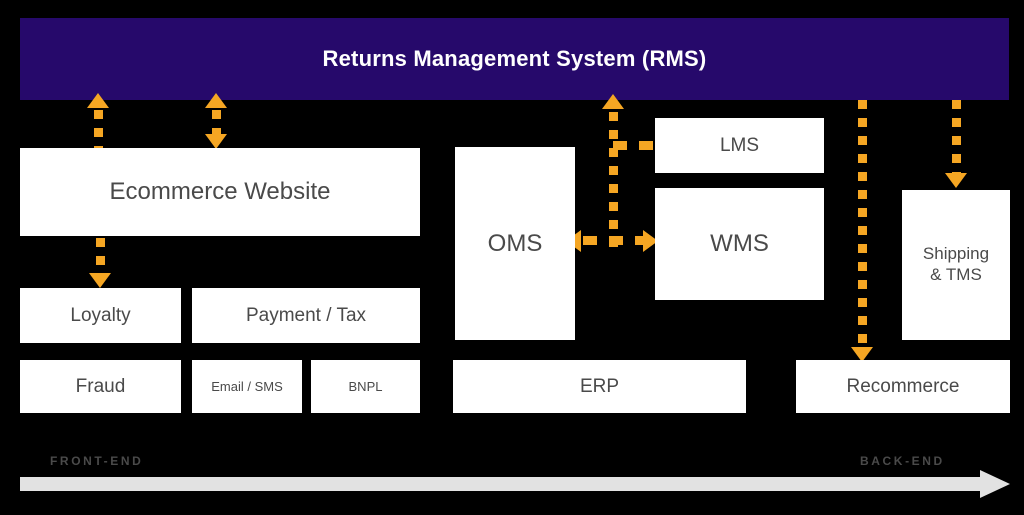 This screenshot has width=1024, height=515. Describe the element at coordinates (995, 484) in the screenshot. I see `axis-arrow-icon` at that location.